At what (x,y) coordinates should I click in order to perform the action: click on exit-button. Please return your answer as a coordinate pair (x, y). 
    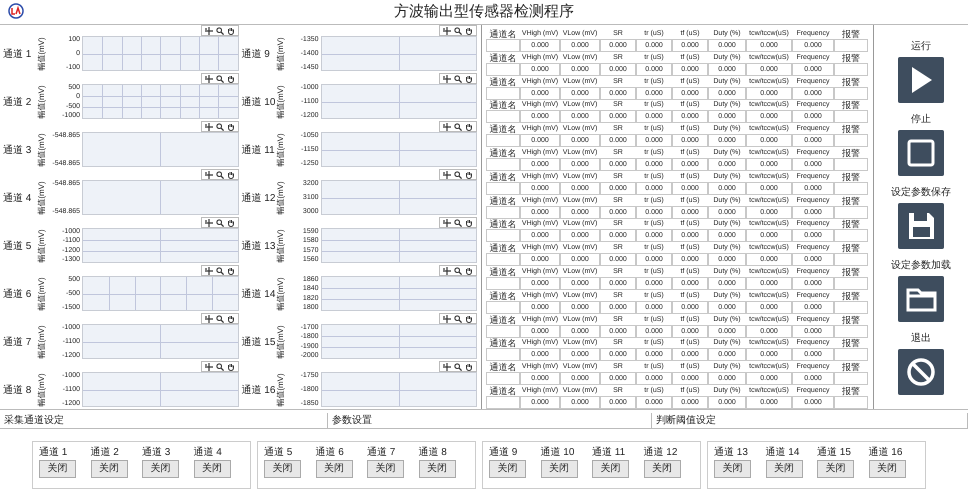
    Looking at the image, I should click on (921, 371).